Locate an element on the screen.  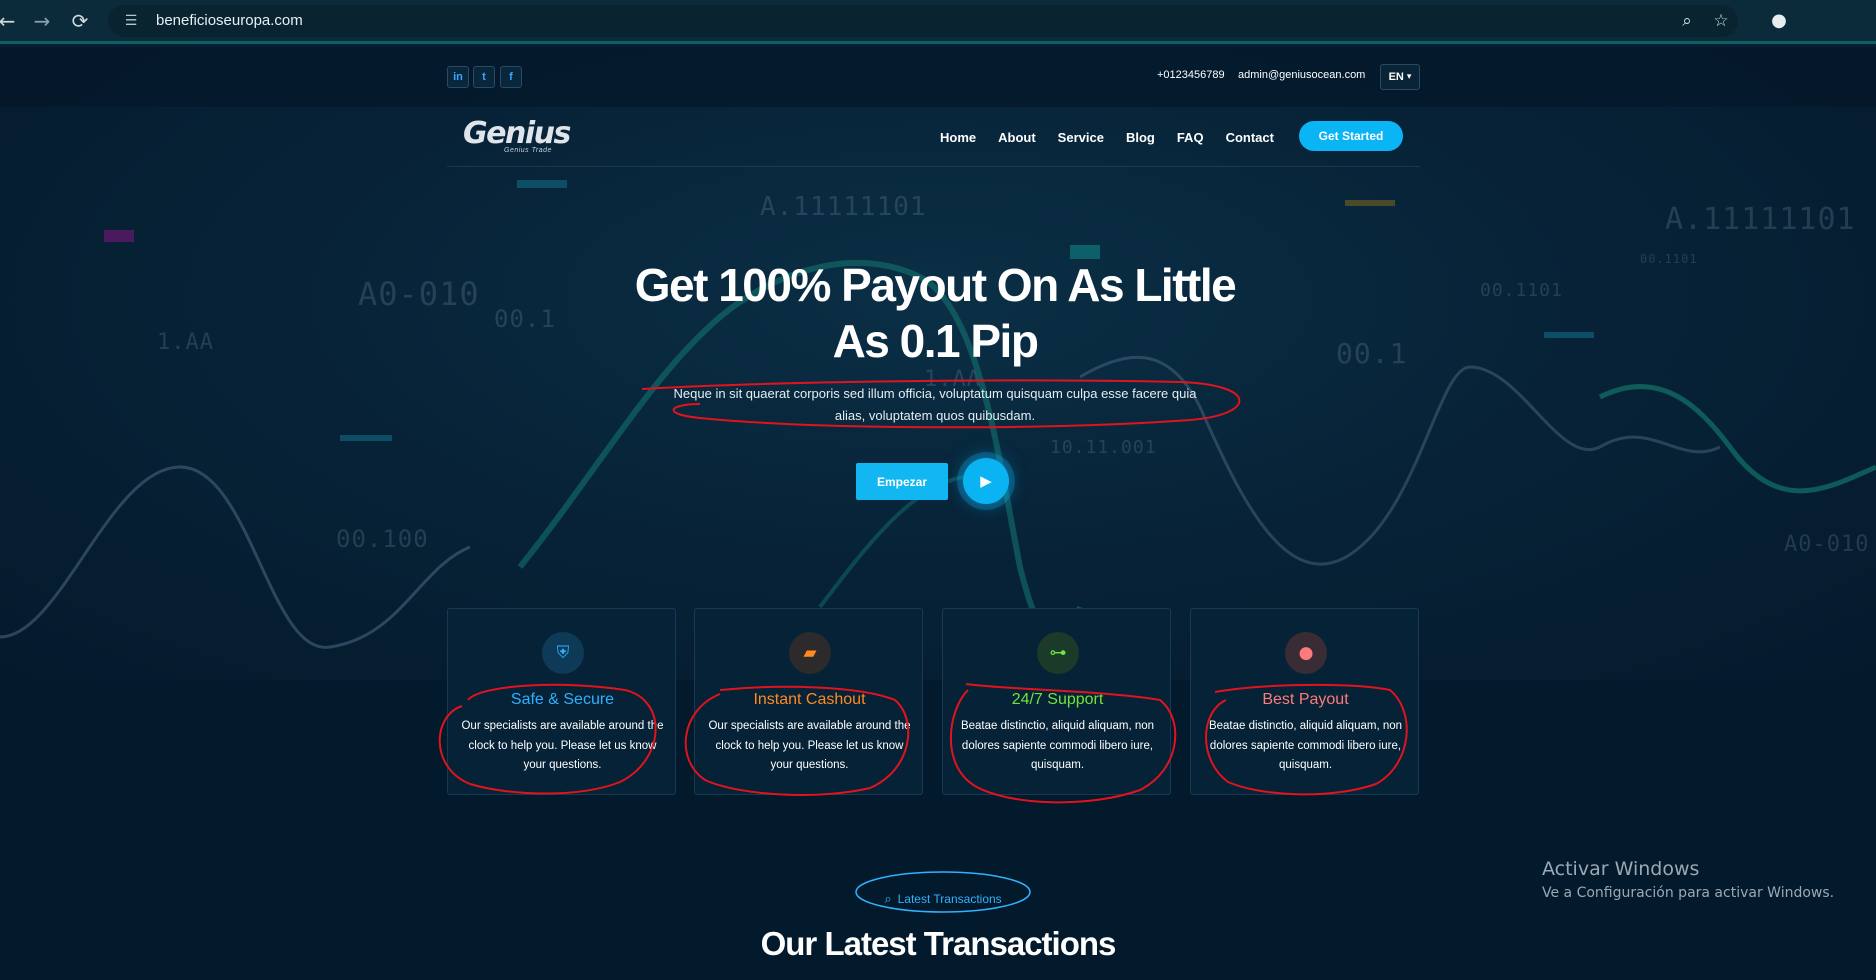
contact-phone: +0123456789 is located at coordinates (1191, 75).